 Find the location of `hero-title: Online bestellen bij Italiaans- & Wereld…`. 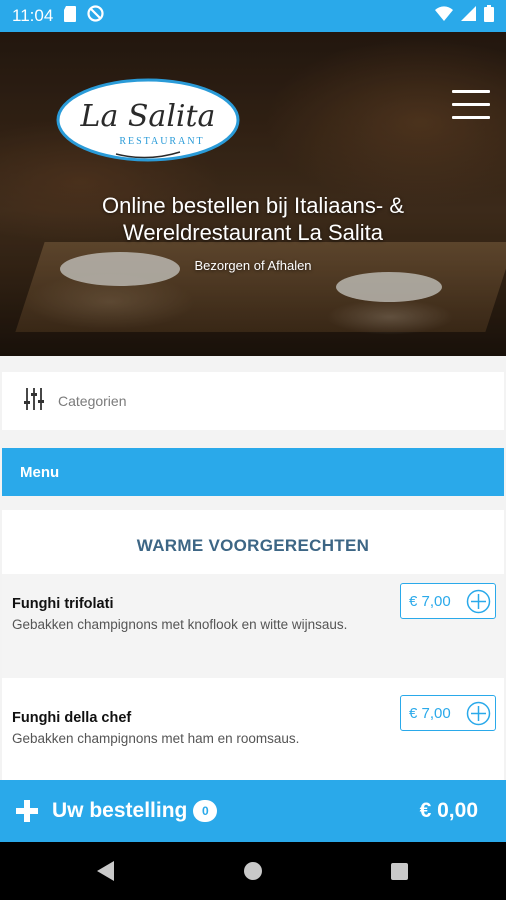

hero-title: Online bestellen bij Italiaans- & Wereld… is located at coordinates (253, 219).